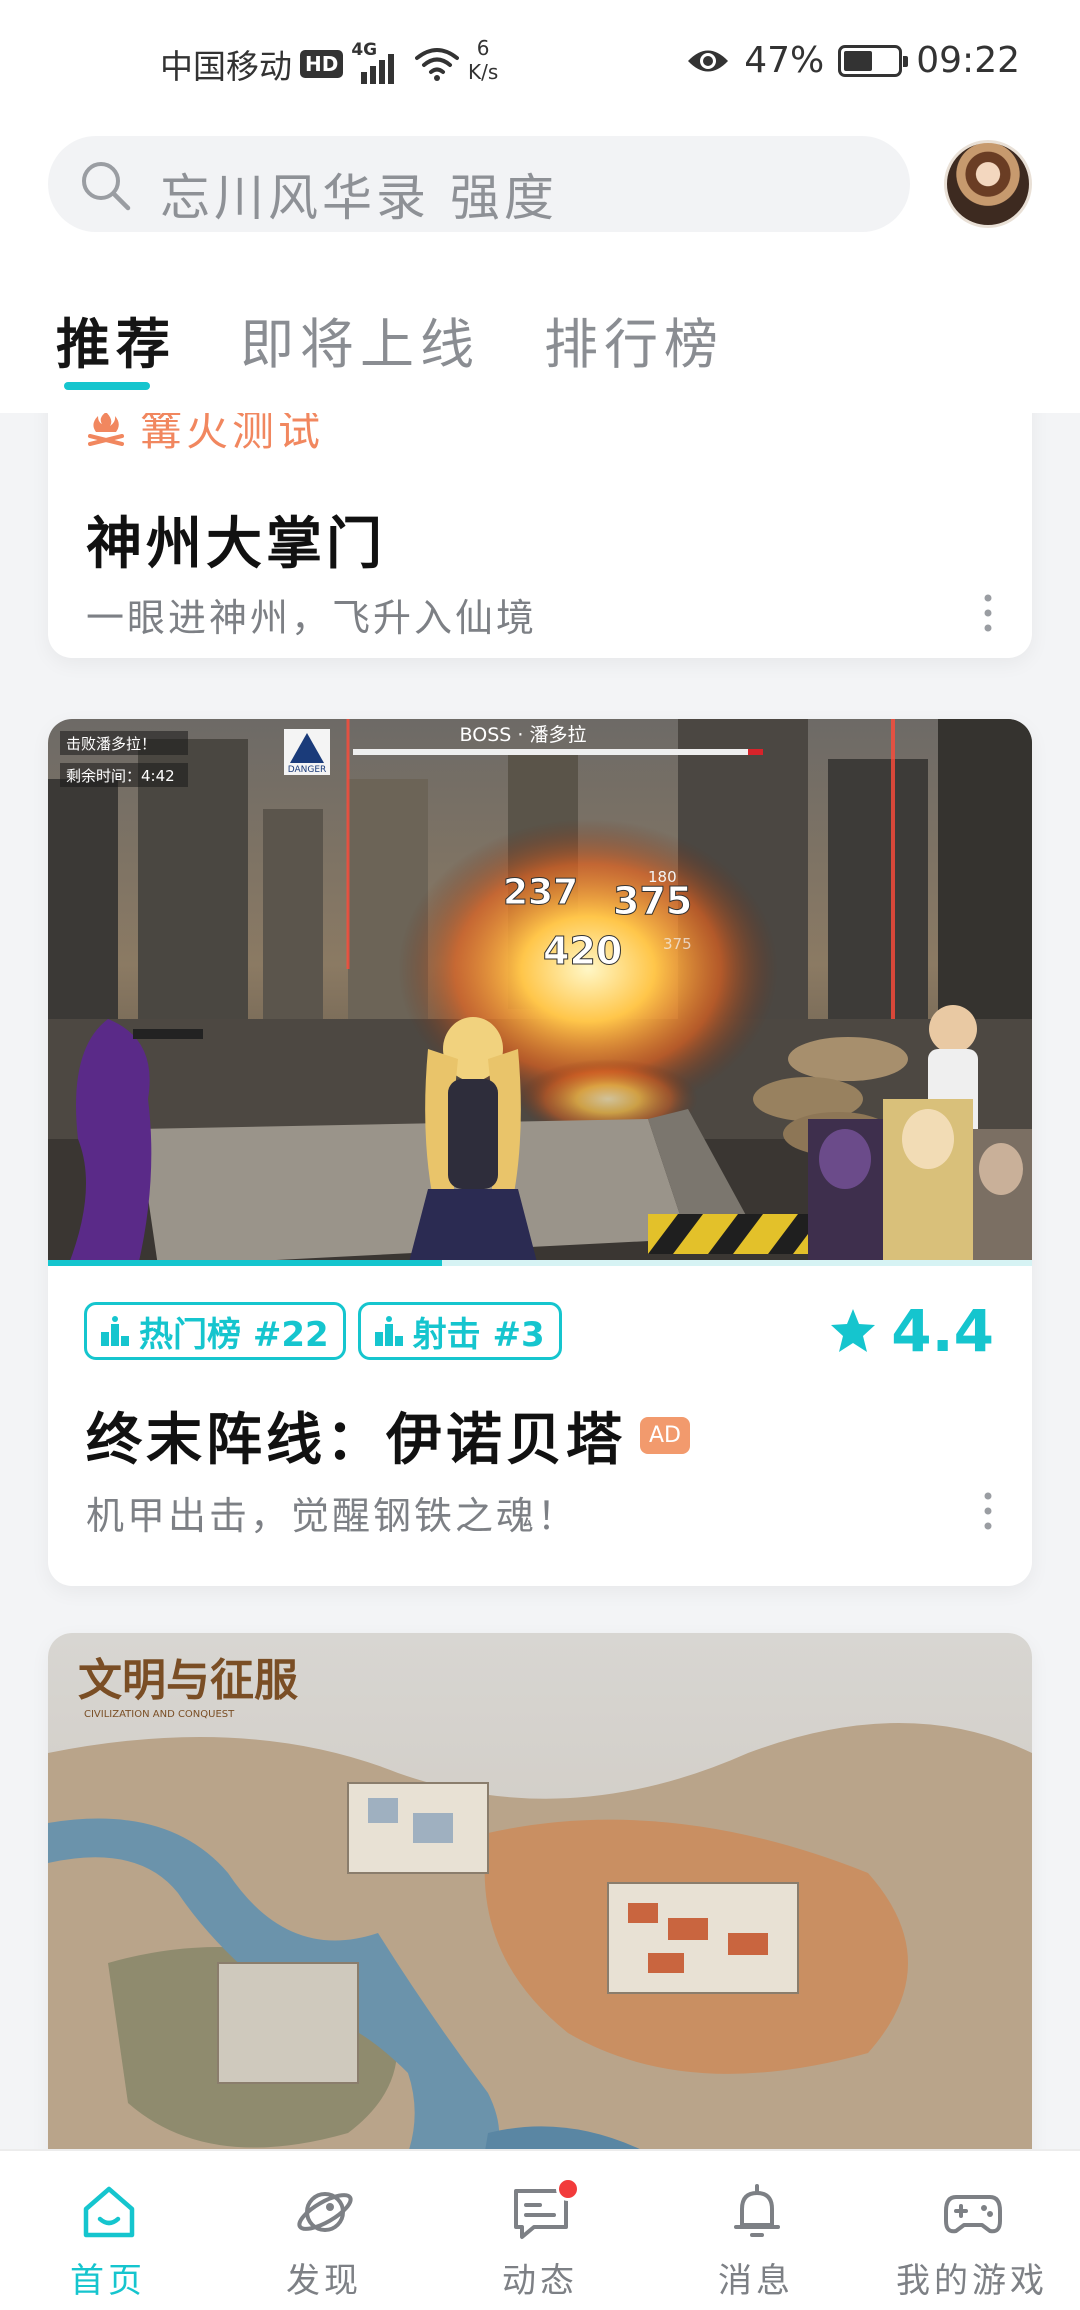 This screenshot has height=2310, width=1080. Describe the element at coordinates (159, 1714) in the screenshot. I see `game-logo-subtext: CIVILIZATION AND CONQUEST` at that location.